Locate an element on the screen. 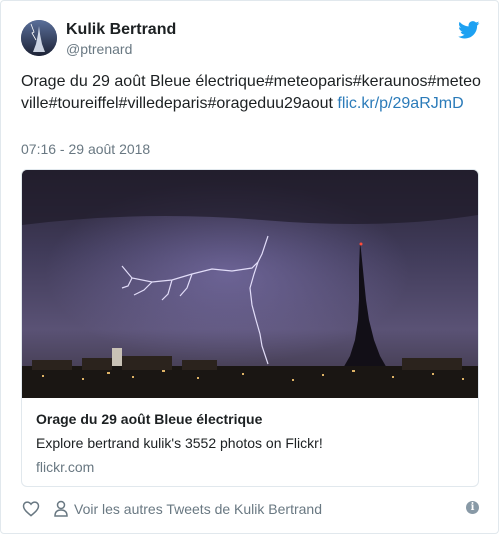  twitter-bird-icon is located at coordinates (469, 30).